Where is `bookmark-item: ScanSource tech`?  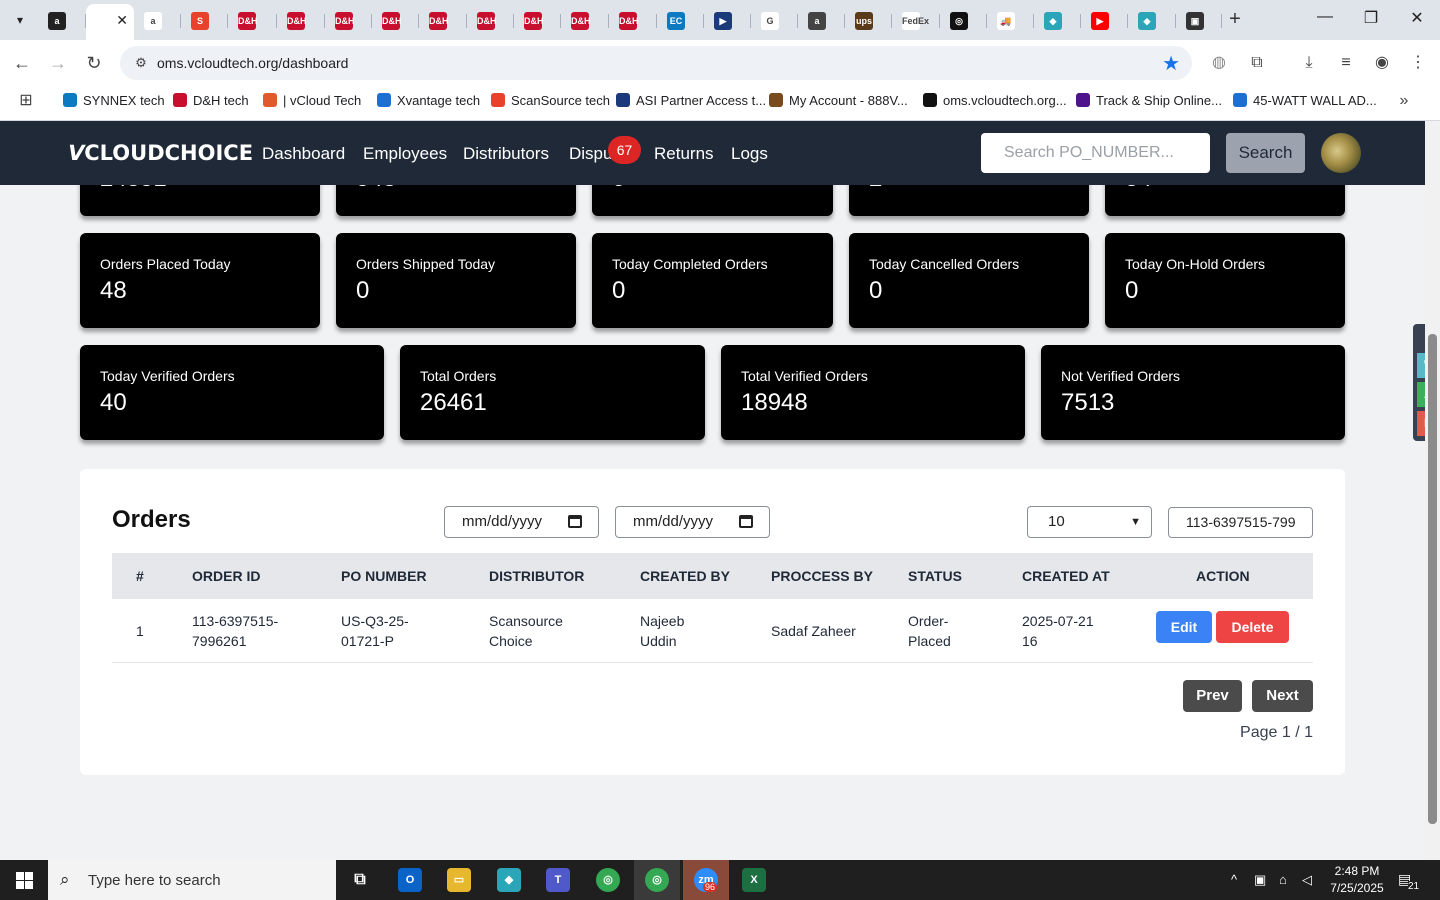
bookmark-item: ScanSource tech is located at coordinates (550, 103).